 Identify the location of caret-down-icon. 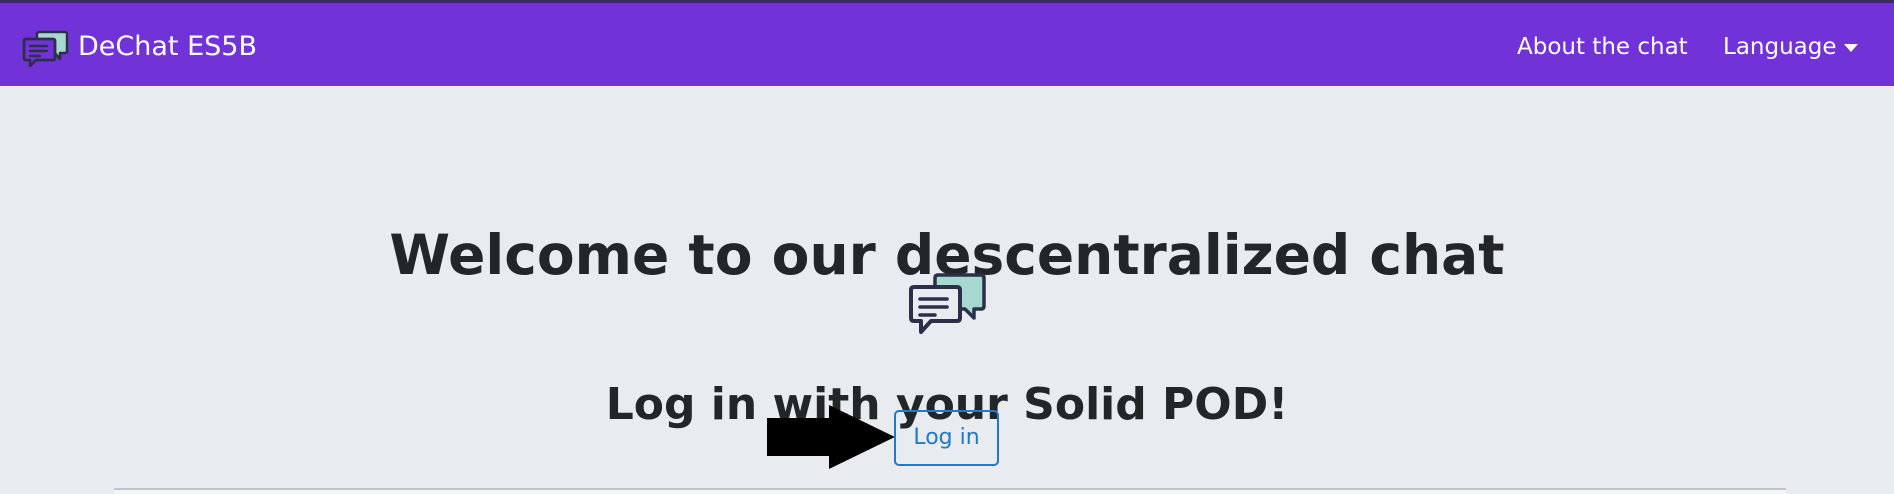
(1850, 48).